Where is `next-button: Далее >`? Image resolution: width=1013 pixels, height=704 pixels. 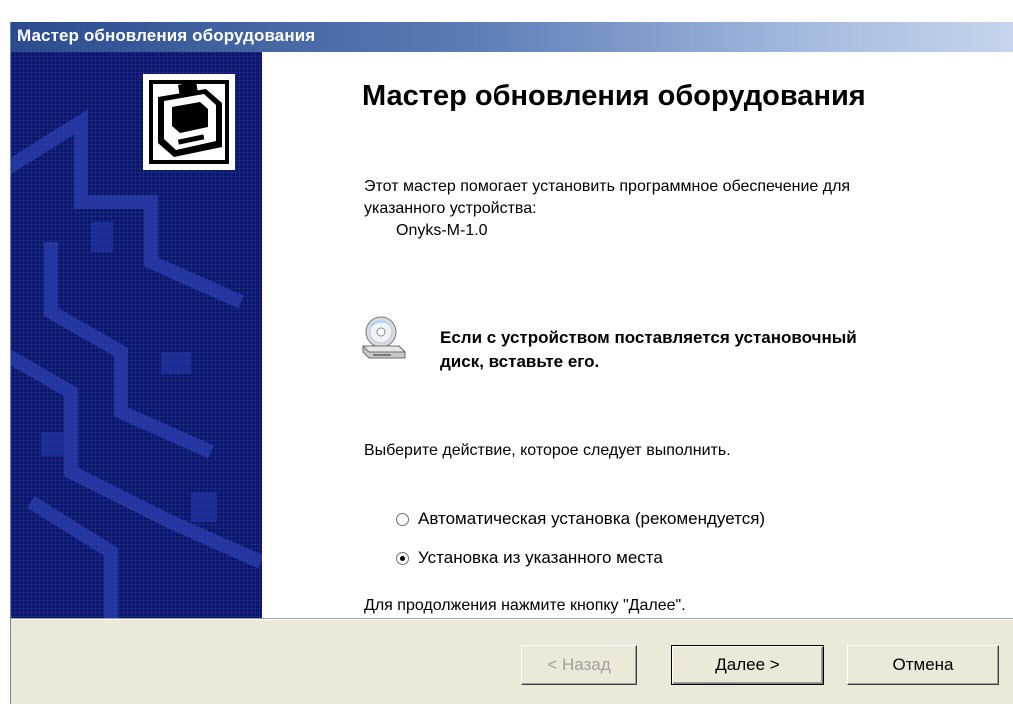
next-button: Далее > is located at coordinates (747, 665).